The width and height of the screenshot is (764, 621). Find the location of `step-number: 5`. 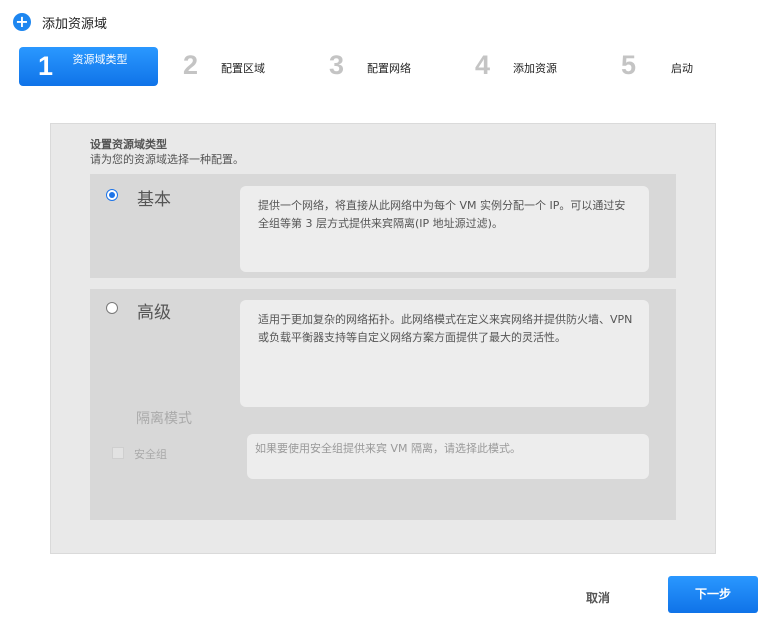

step-number: 5 is located at coordinates (629, 65).